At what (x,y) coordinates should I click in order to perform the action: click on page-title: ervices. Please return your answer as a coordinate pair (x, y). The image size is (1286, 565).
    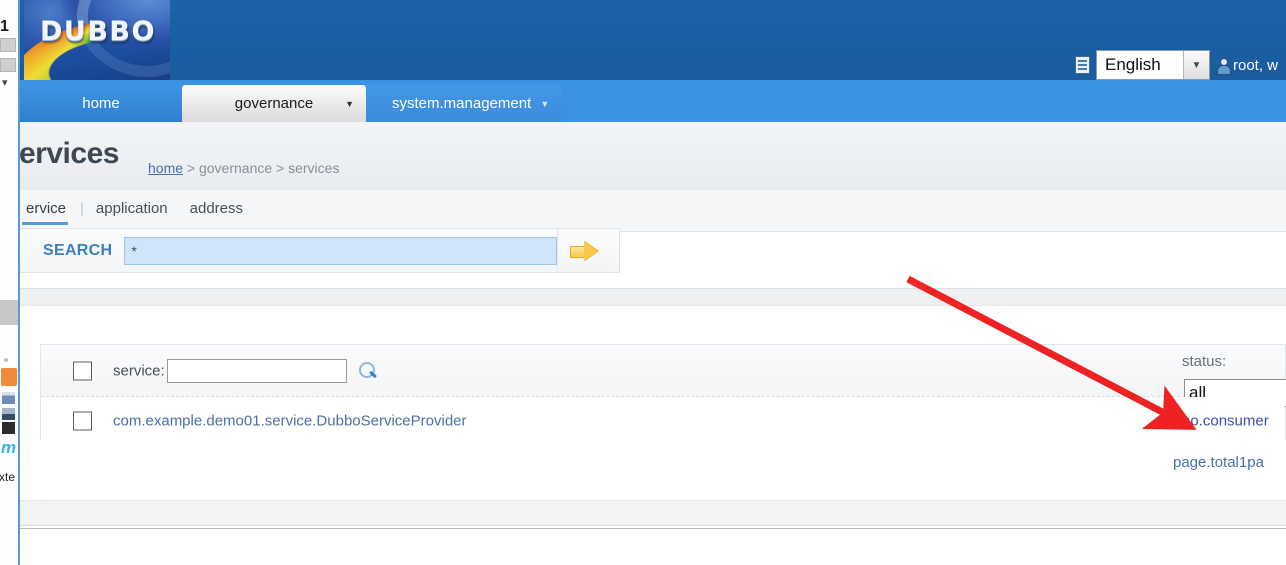
    Looking at the image, I should click on (69, 153).